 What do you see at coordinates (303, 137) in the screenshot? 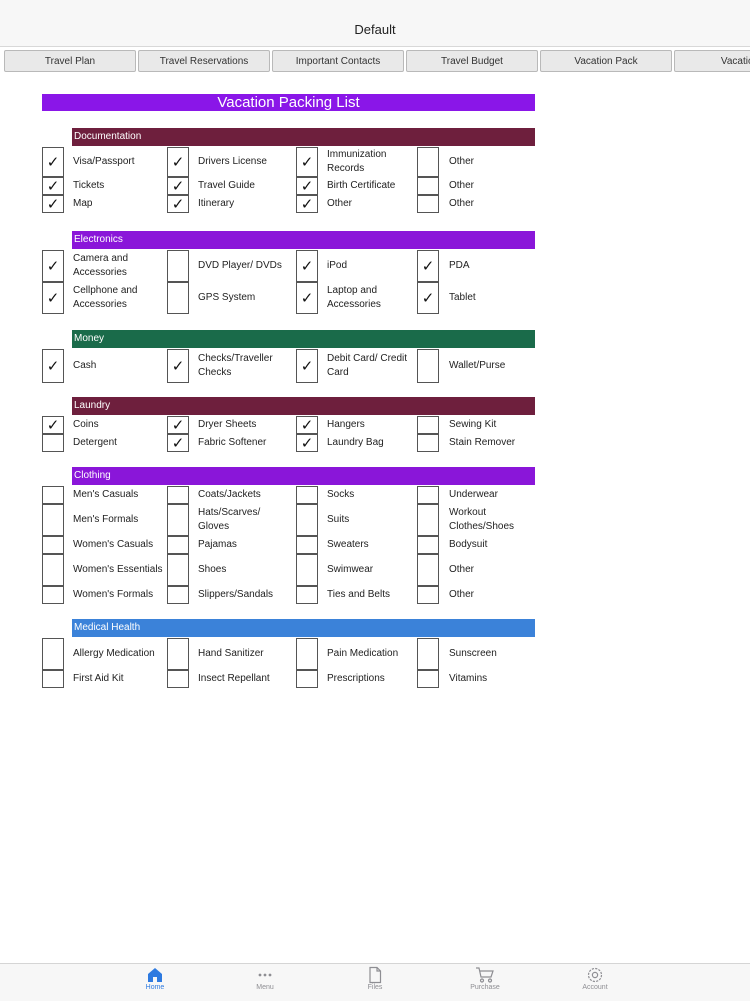
I see `section-header: Documentation` at bounding box center [303, 137].